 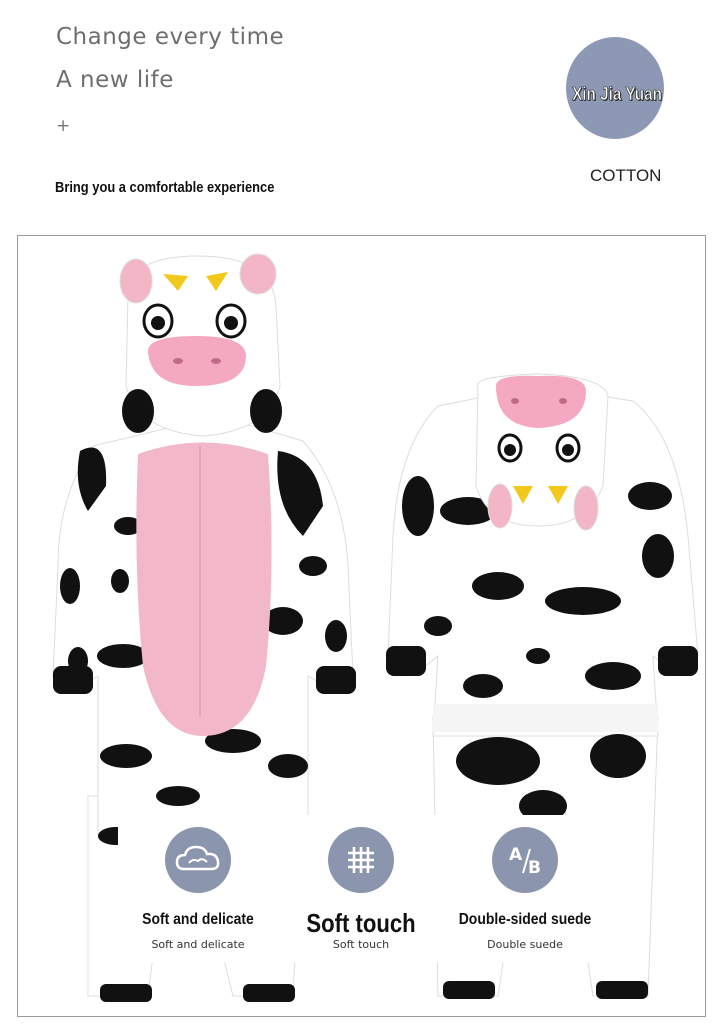 What do you see at coordinates (617, 94) in the screenshot?
I see `brand-name: Xin Jia Yuan` at bounding box center [617, 94].